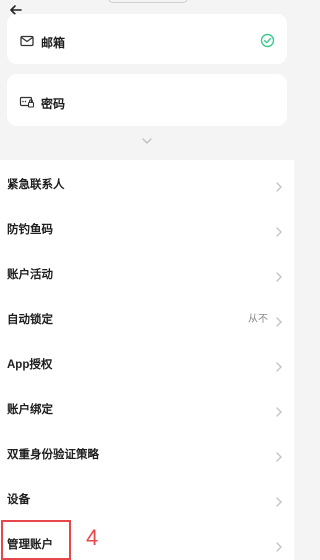 This screenshot has height=560, width=320. I want to click on settings-item-anti-phishing-code: 防钓鱼码, so click(147, 227).